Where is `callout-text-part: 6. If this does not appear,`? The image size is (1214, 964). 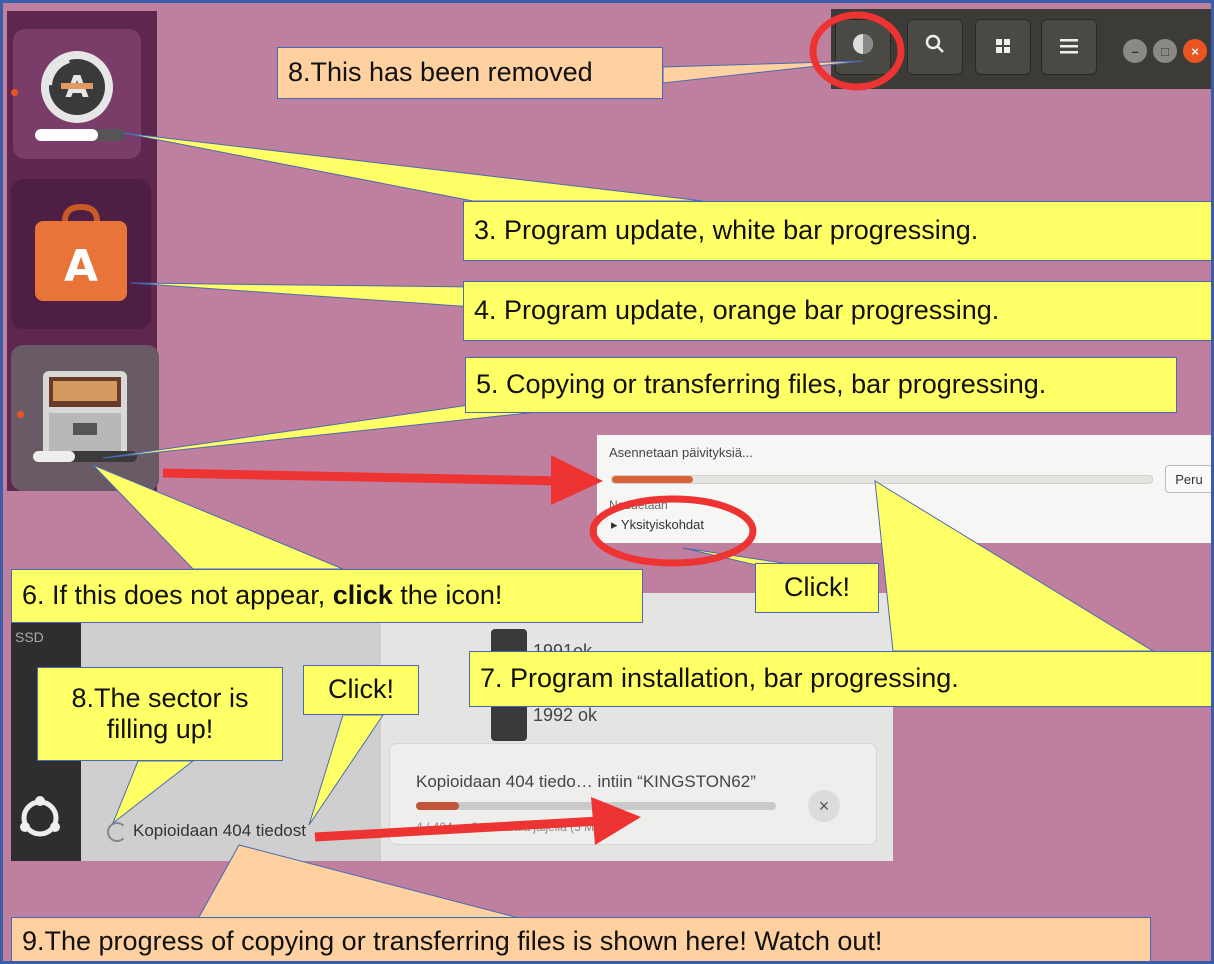 callout-text-part: 6. If this does not appear, is located at coordinates (177, 595).